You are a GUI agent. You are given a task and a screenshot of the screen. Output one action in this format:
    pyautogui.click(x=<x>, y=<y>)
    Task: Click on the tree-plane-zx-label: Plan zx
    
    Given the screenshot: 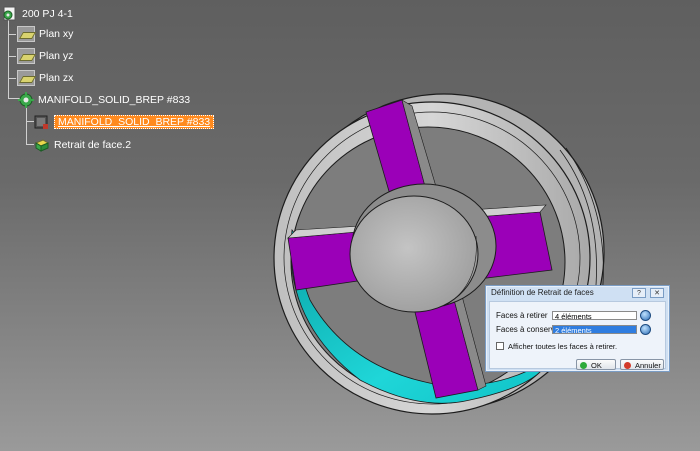 What is the action you would take?
    pyautogui.click(x=56, y=78)
    